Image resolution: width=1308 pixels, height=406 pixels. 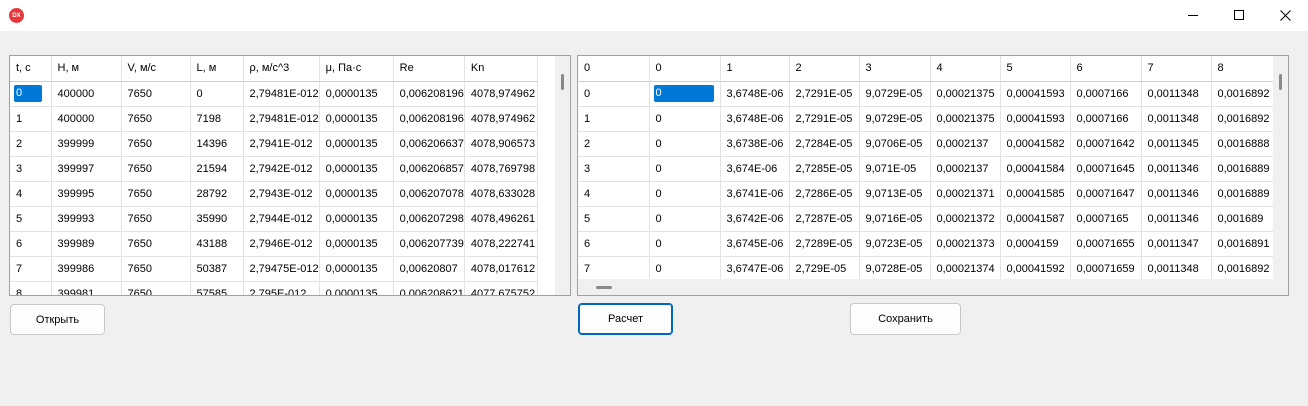 I want to click on table-cell: 0,001689, so click(x=1246, y=219).